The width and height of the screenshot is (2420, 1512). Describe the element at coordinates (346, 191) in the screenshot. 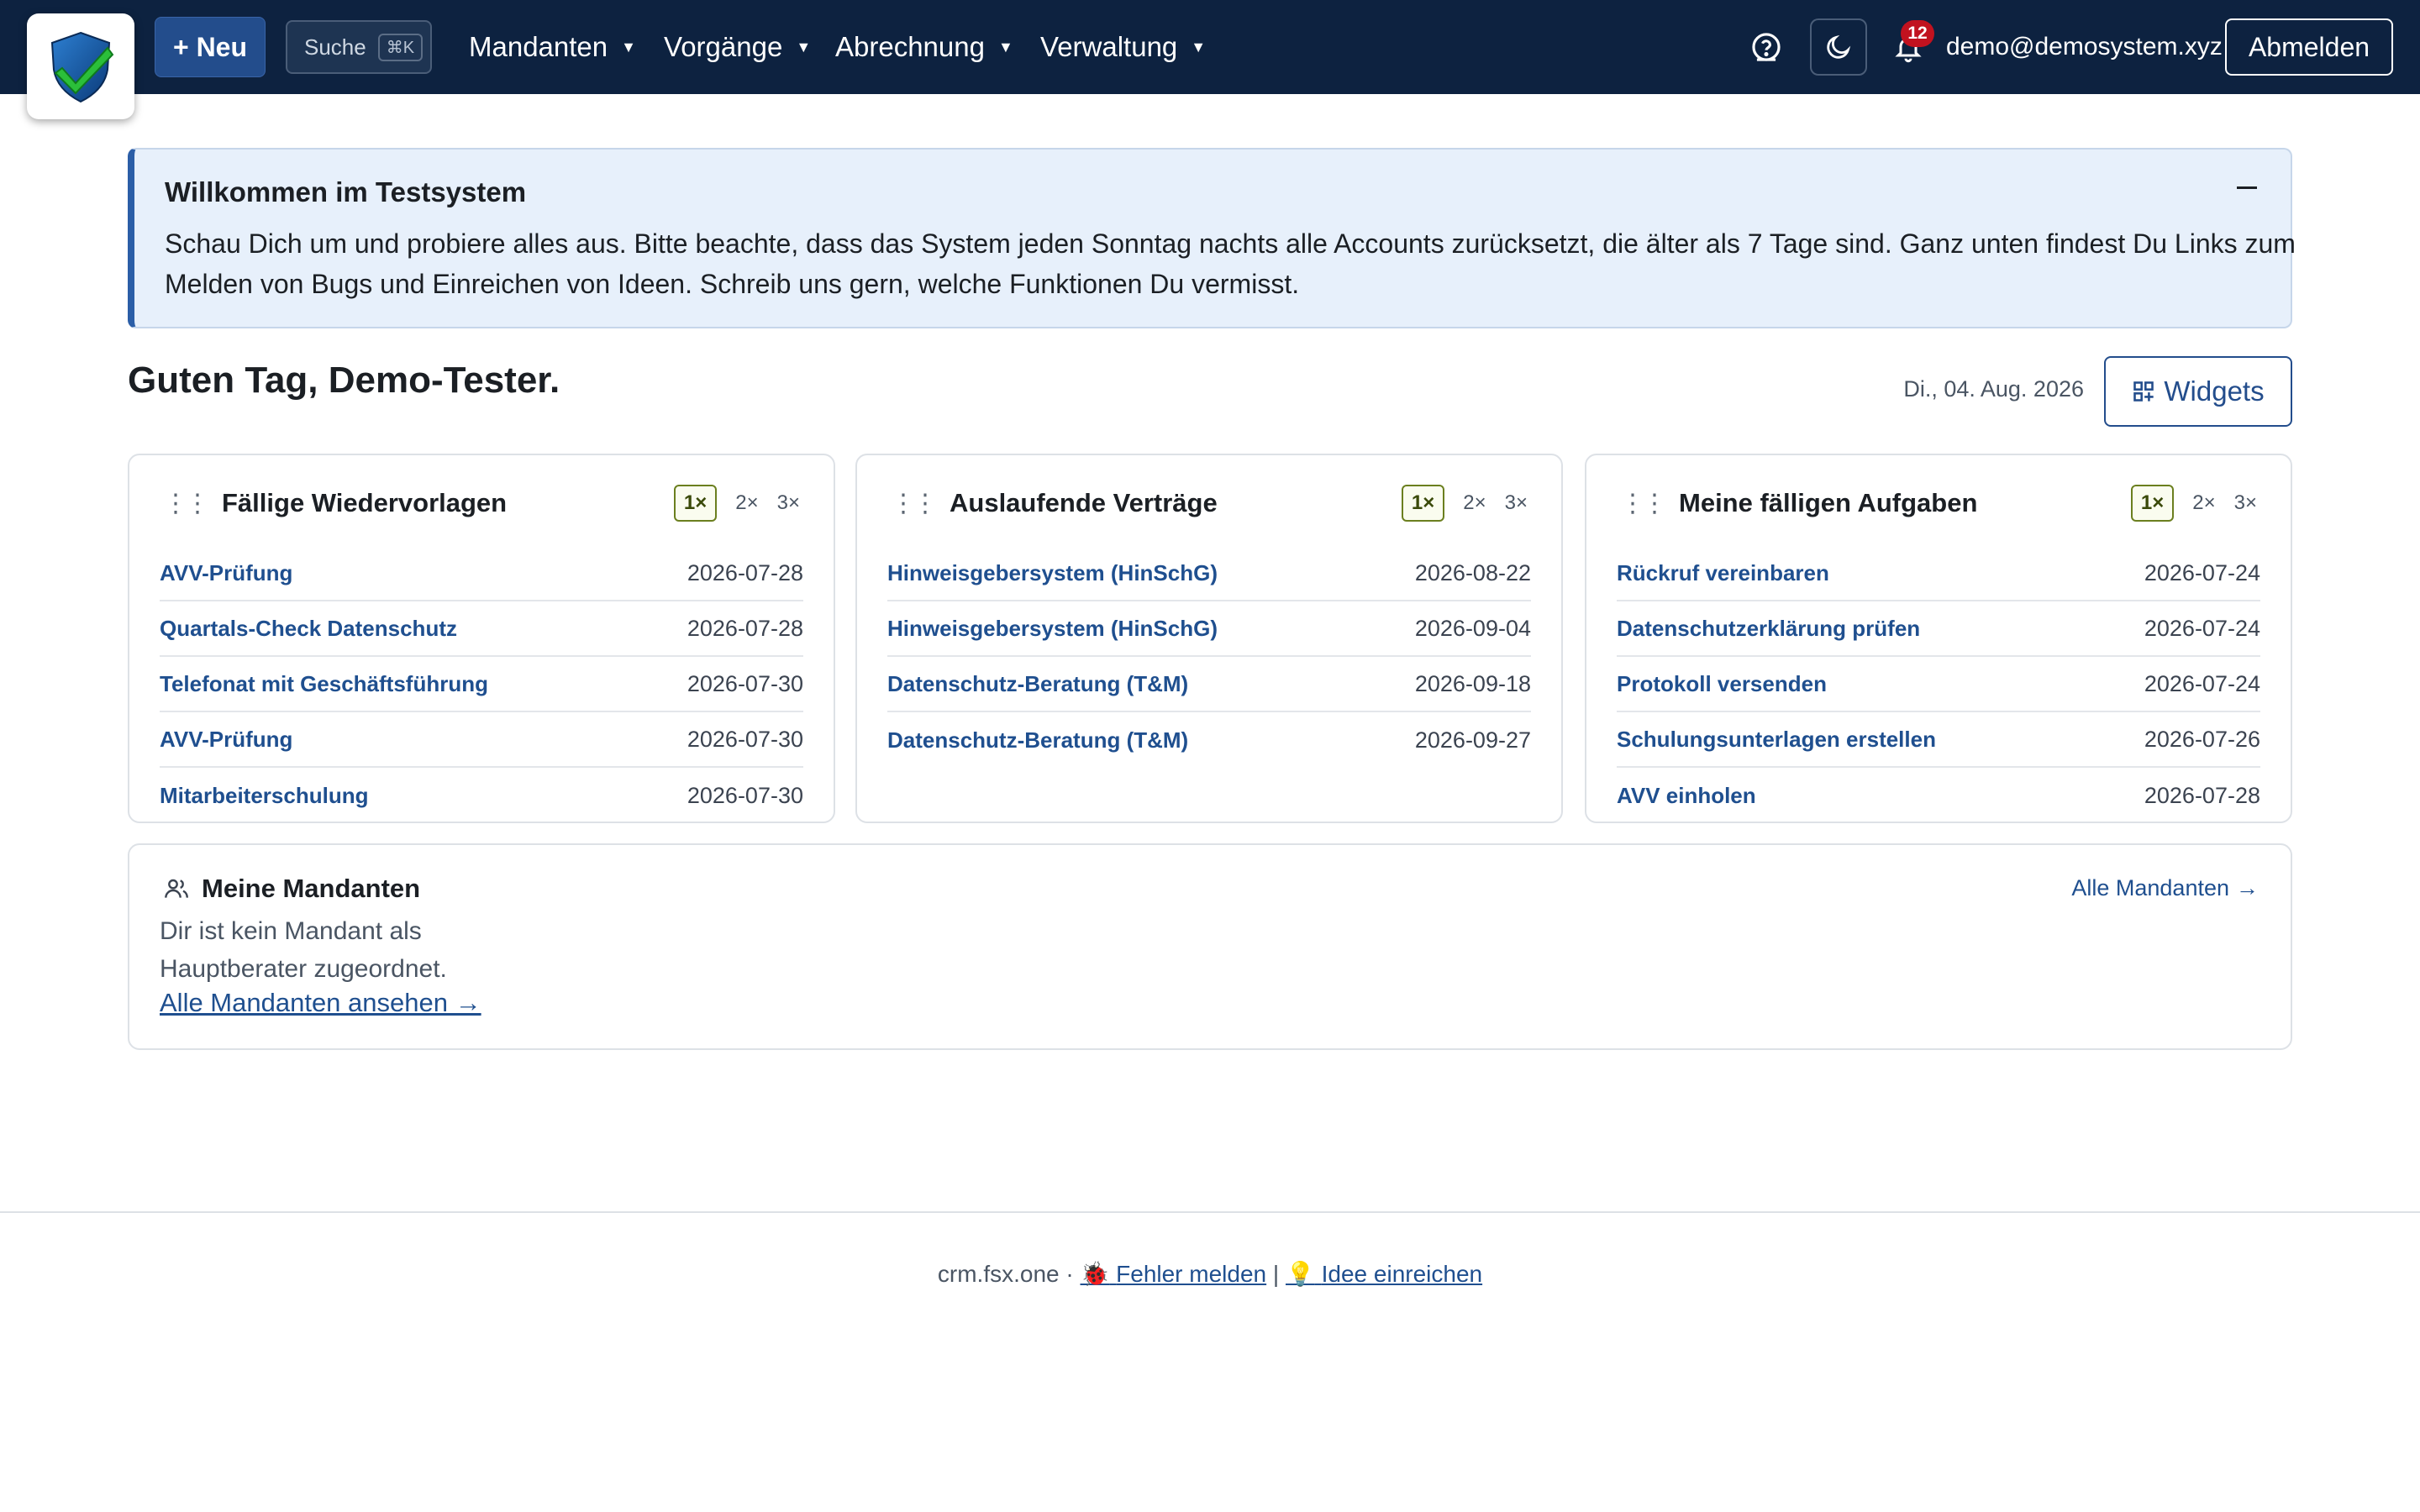

I see `alert-title: Willkommen im Testsystem` at that location.